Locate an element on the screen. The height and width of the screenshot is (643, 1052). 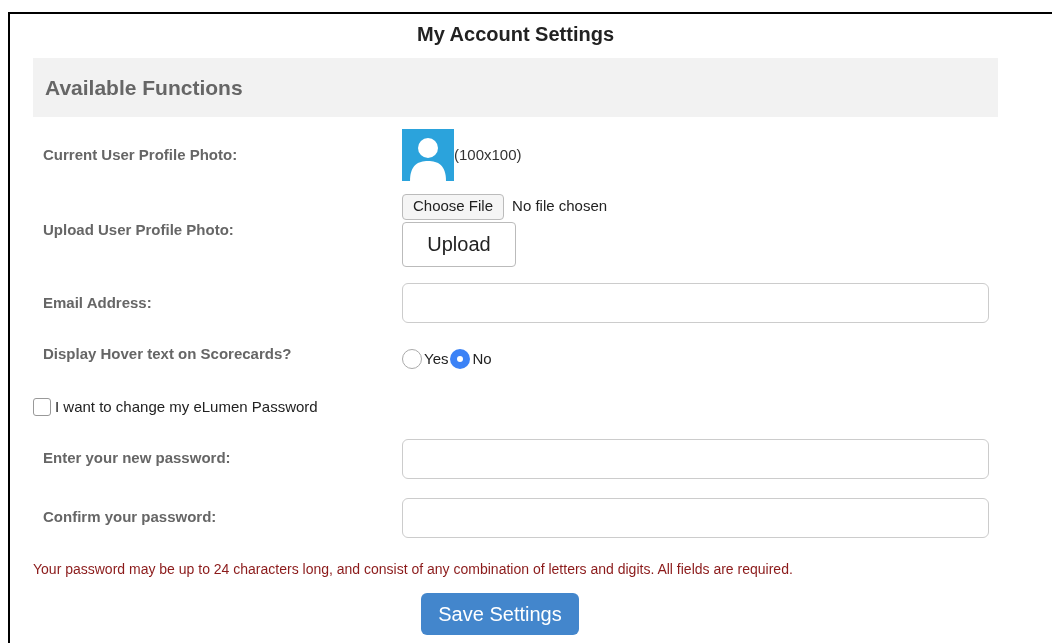
radio-selected is located at coordinates (460, 359).